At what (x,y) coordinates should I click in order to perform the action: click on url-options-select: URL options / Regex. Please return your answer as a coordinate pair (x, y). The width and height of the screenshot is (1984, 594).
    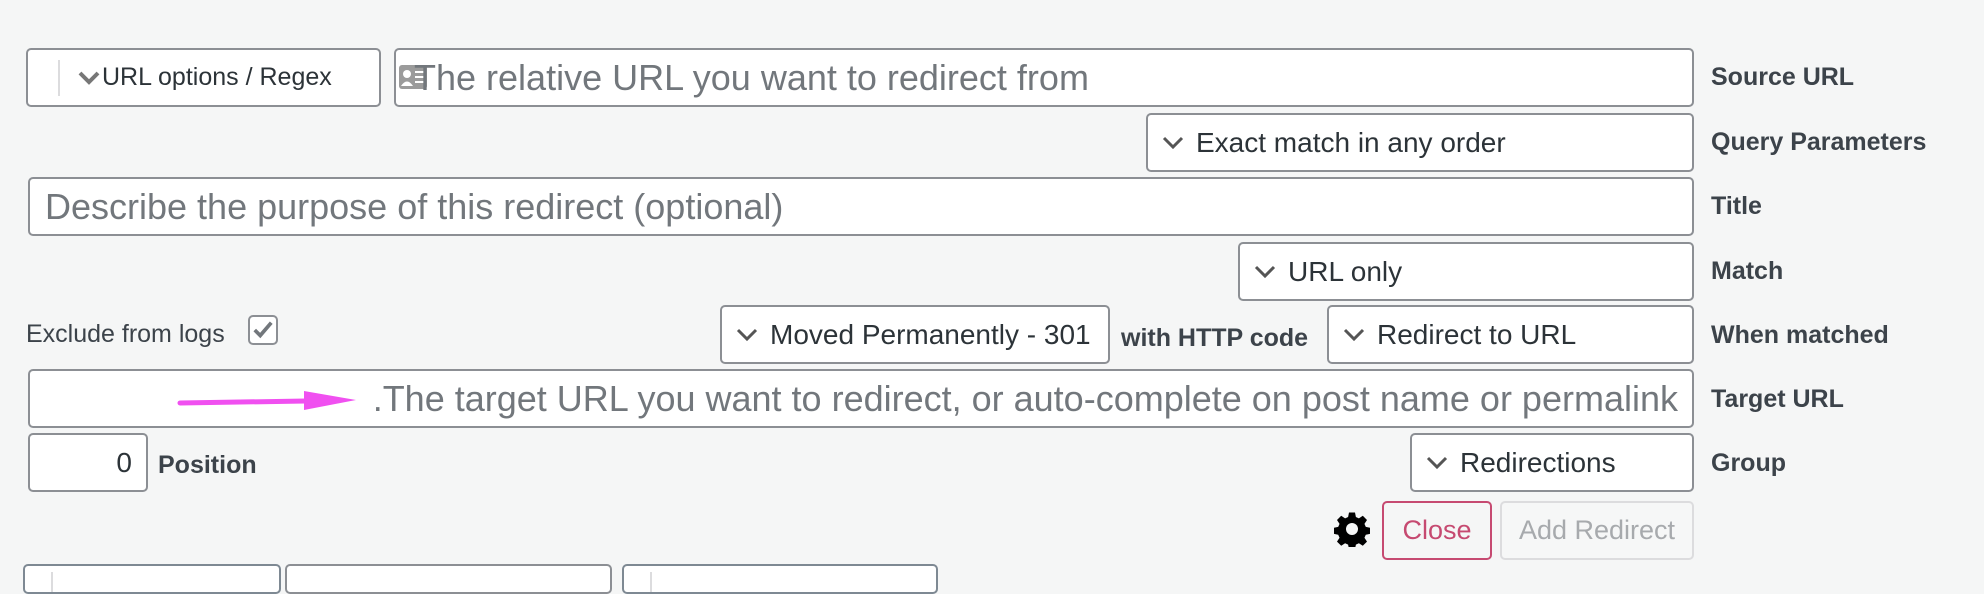
    Looking at the image, I should click on (203, 77).